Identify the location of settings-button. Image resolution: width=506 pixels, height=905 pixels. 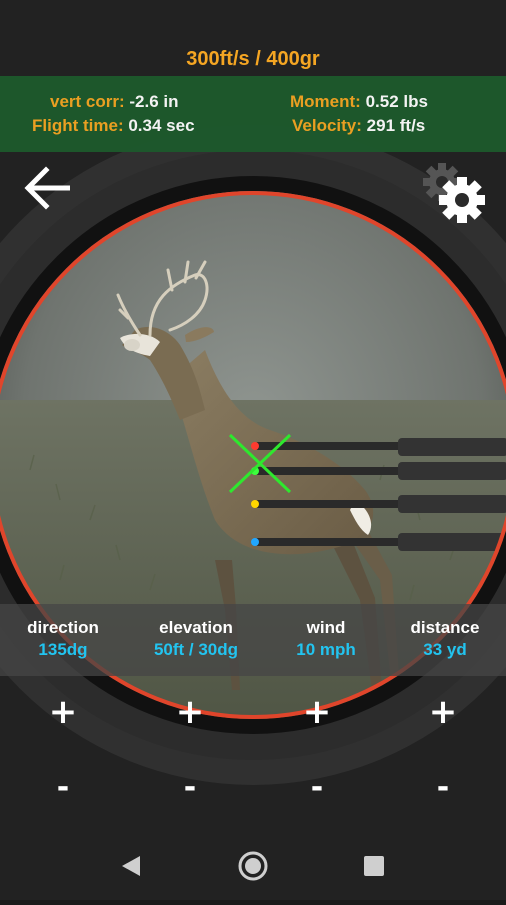
(456, 194).